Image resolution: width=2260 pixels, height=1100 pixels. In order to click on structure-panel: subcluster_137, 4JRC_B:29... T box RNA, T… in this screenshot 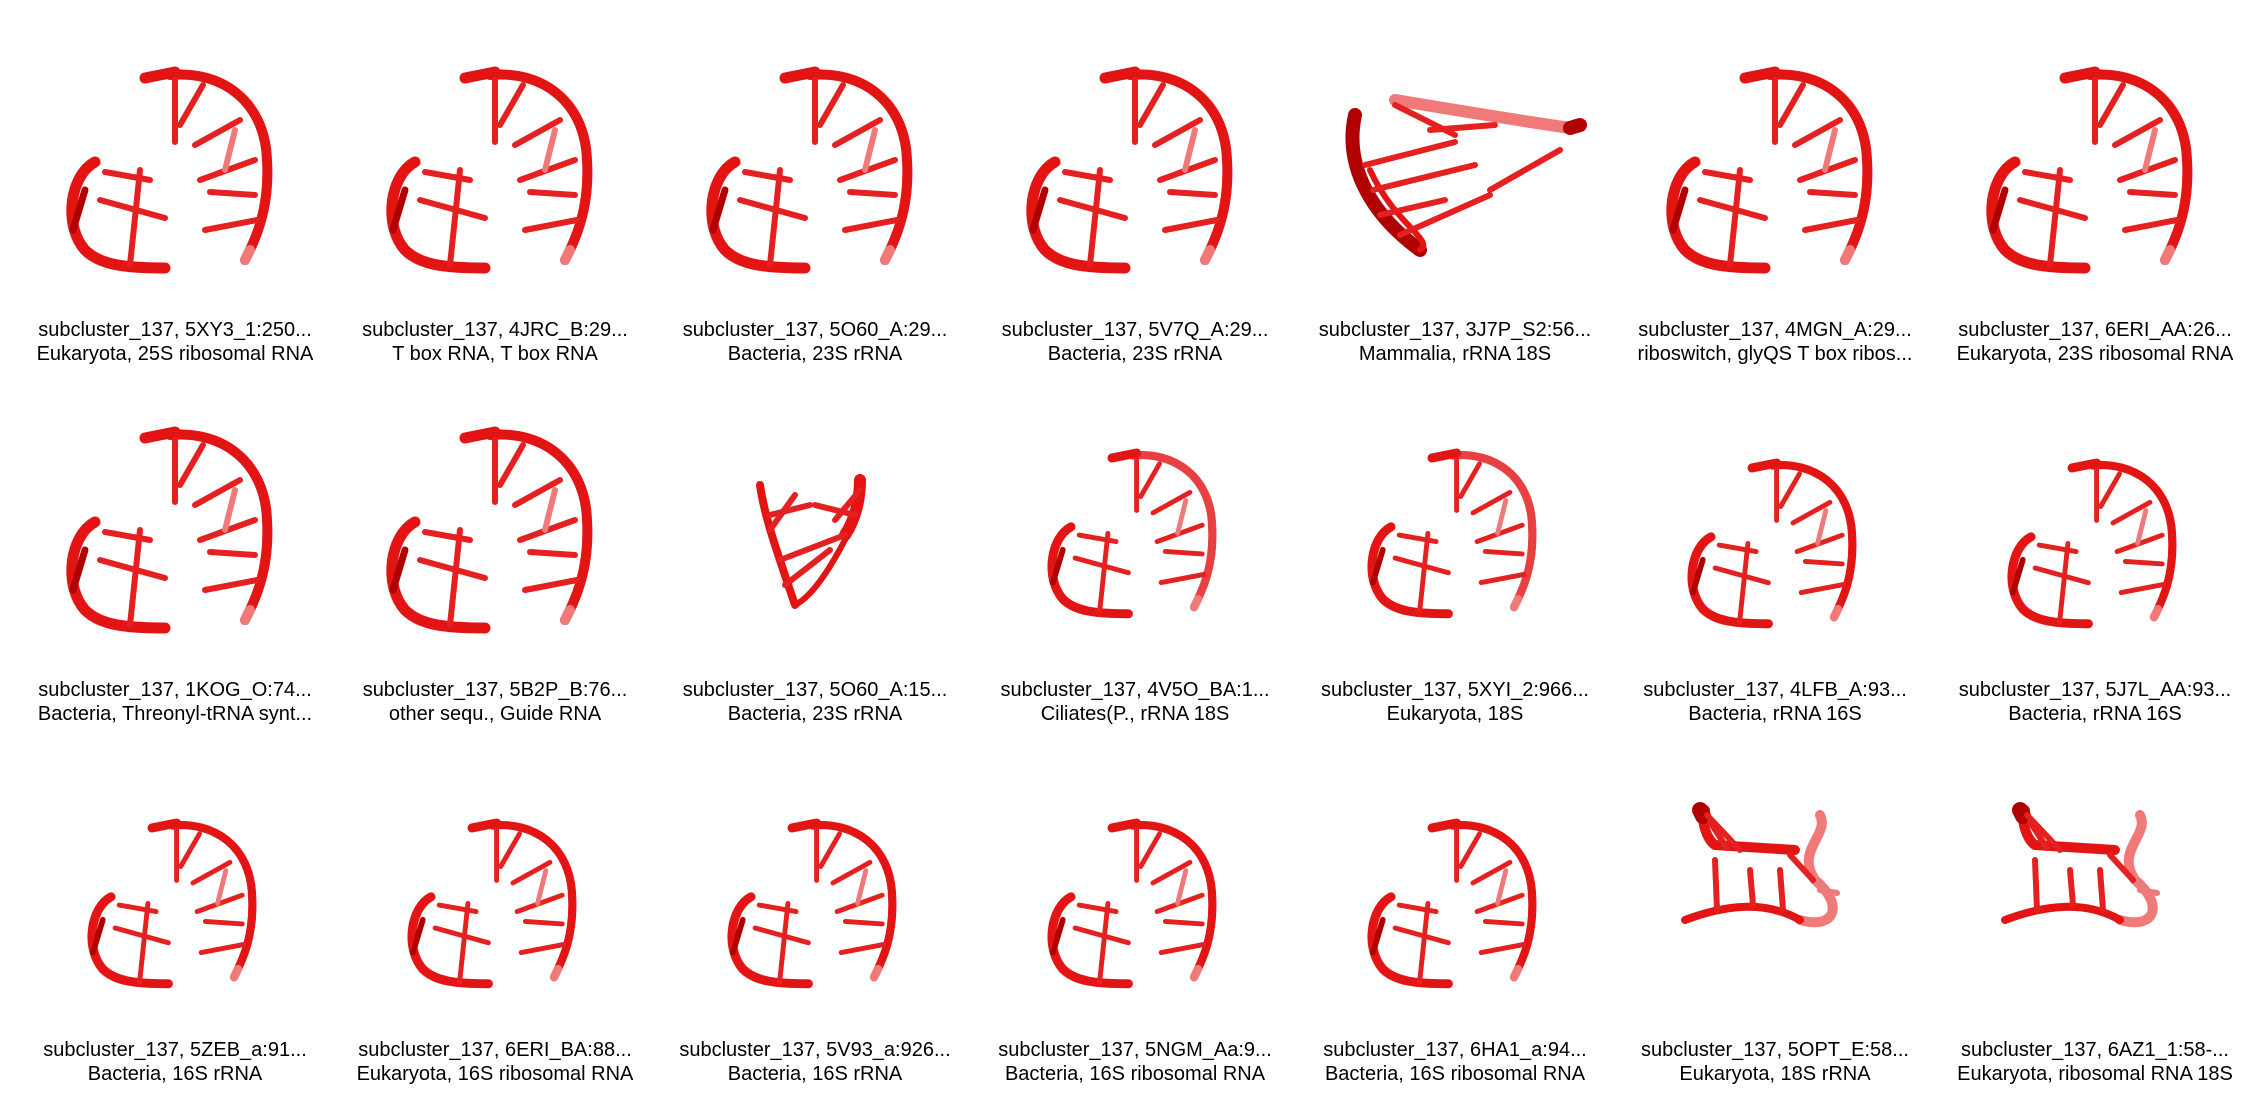, I will do `click(495, 182)`.